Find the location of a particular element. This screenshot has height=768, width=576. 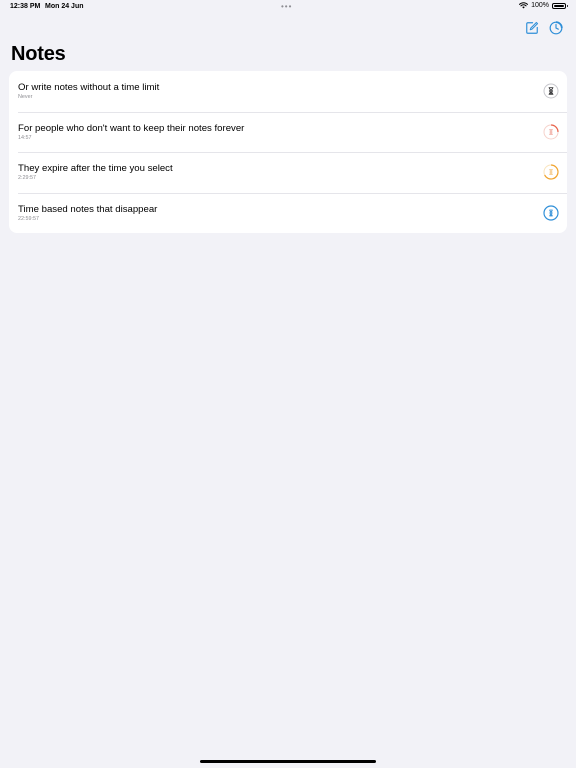

note-row: Time based notes that disappear 22:59:57 is located at coordinates (288, 213).